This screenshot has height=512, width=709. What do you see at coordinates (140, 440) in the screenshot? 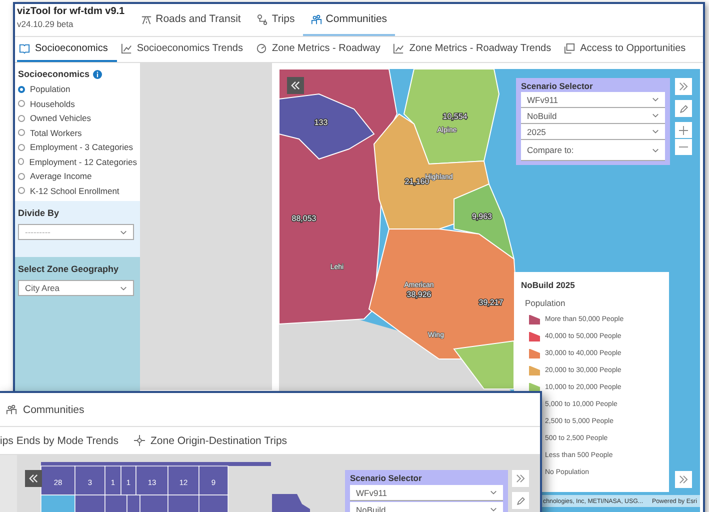
I see `crosshair-icon` at bounding box center [140, 440].